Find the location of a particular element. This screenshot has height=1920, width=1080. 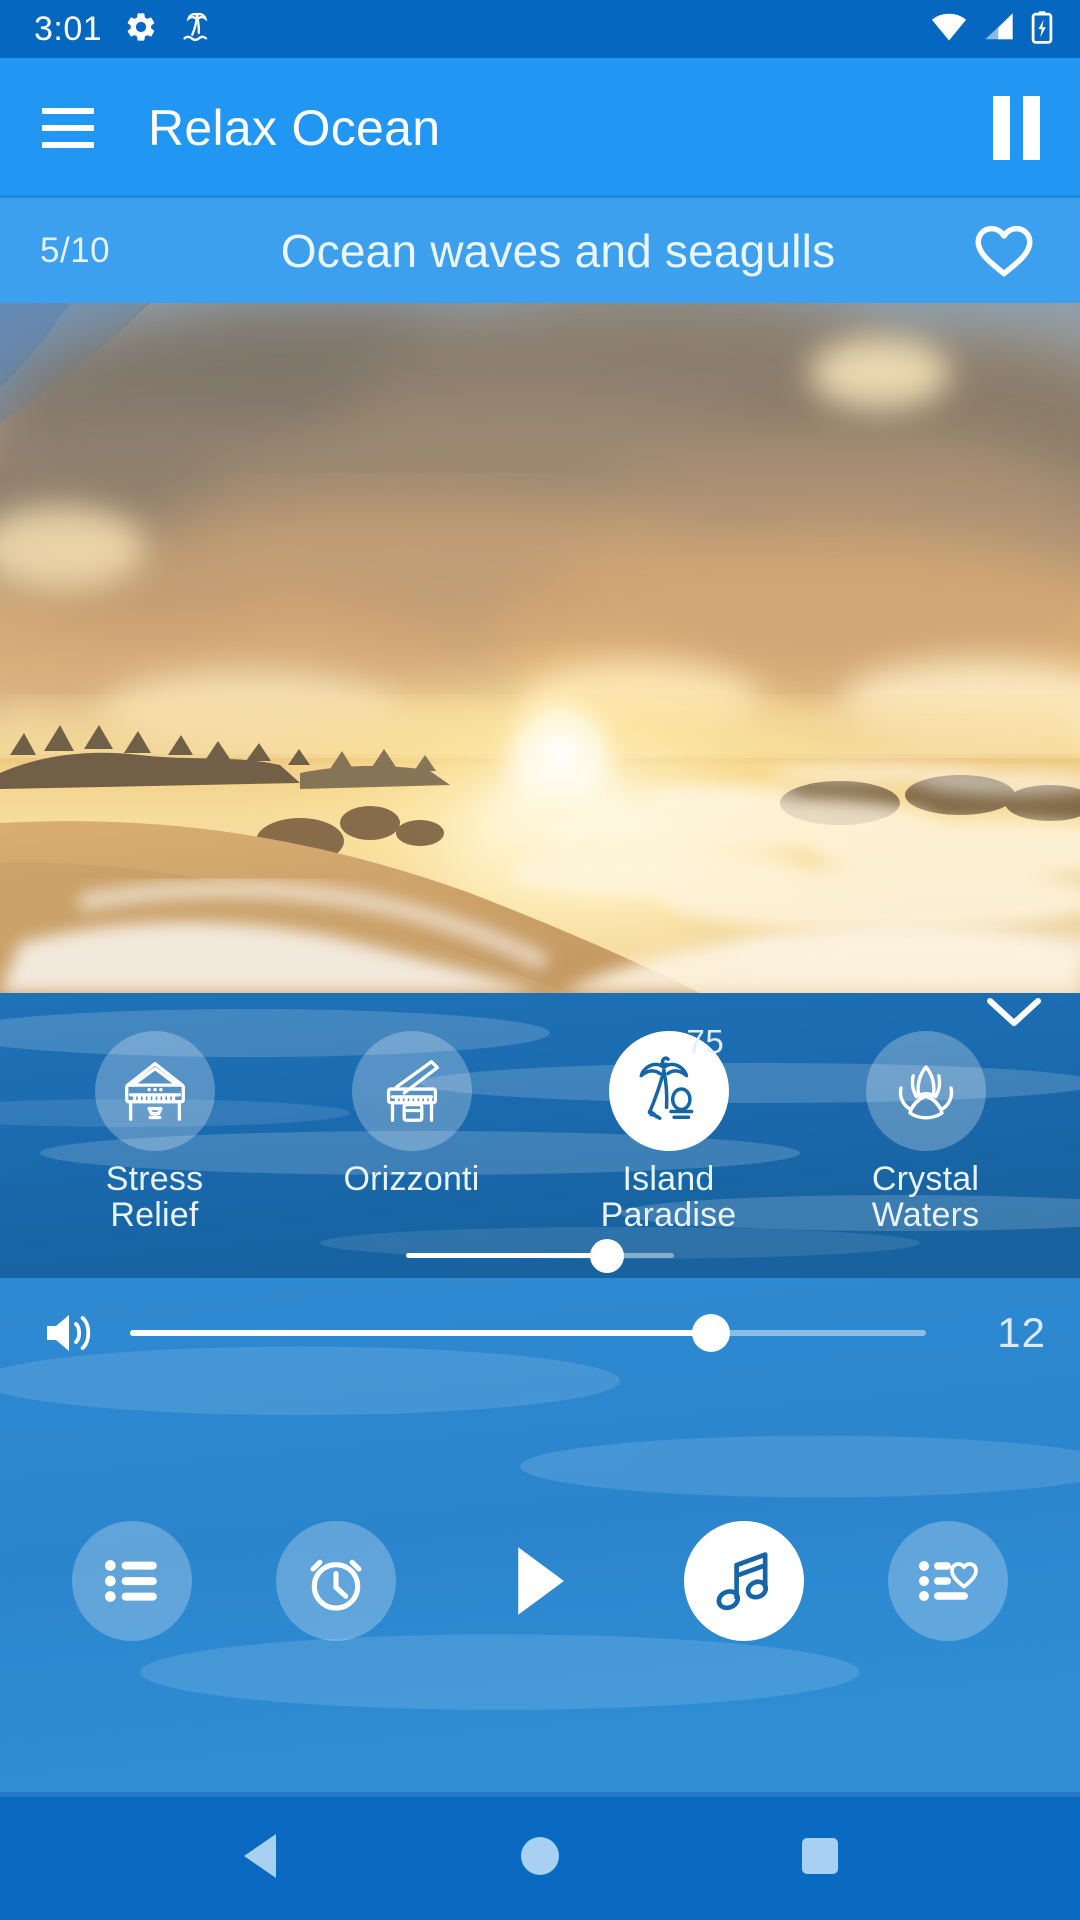

alarm-clock-icon is located at coordinates (336, 1585).